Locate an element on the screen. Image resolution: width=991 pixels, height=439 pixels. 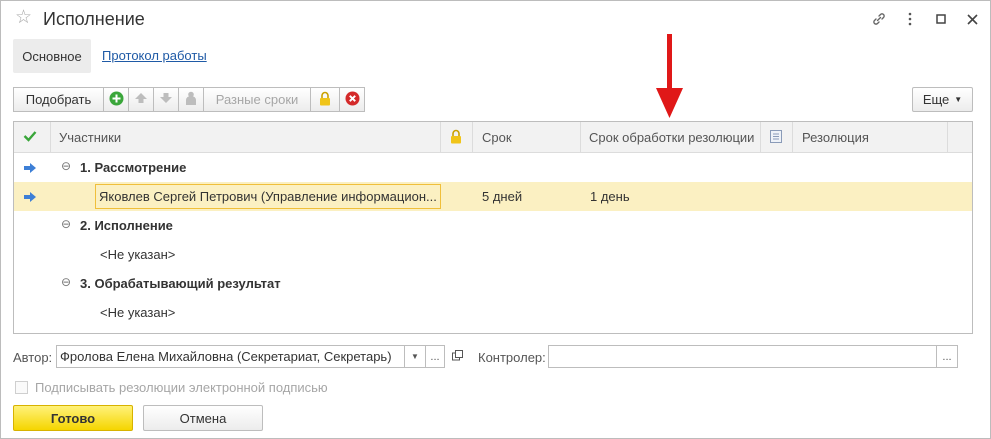
author-dropdown-button: ▼ is located at coordinates (415, 356).